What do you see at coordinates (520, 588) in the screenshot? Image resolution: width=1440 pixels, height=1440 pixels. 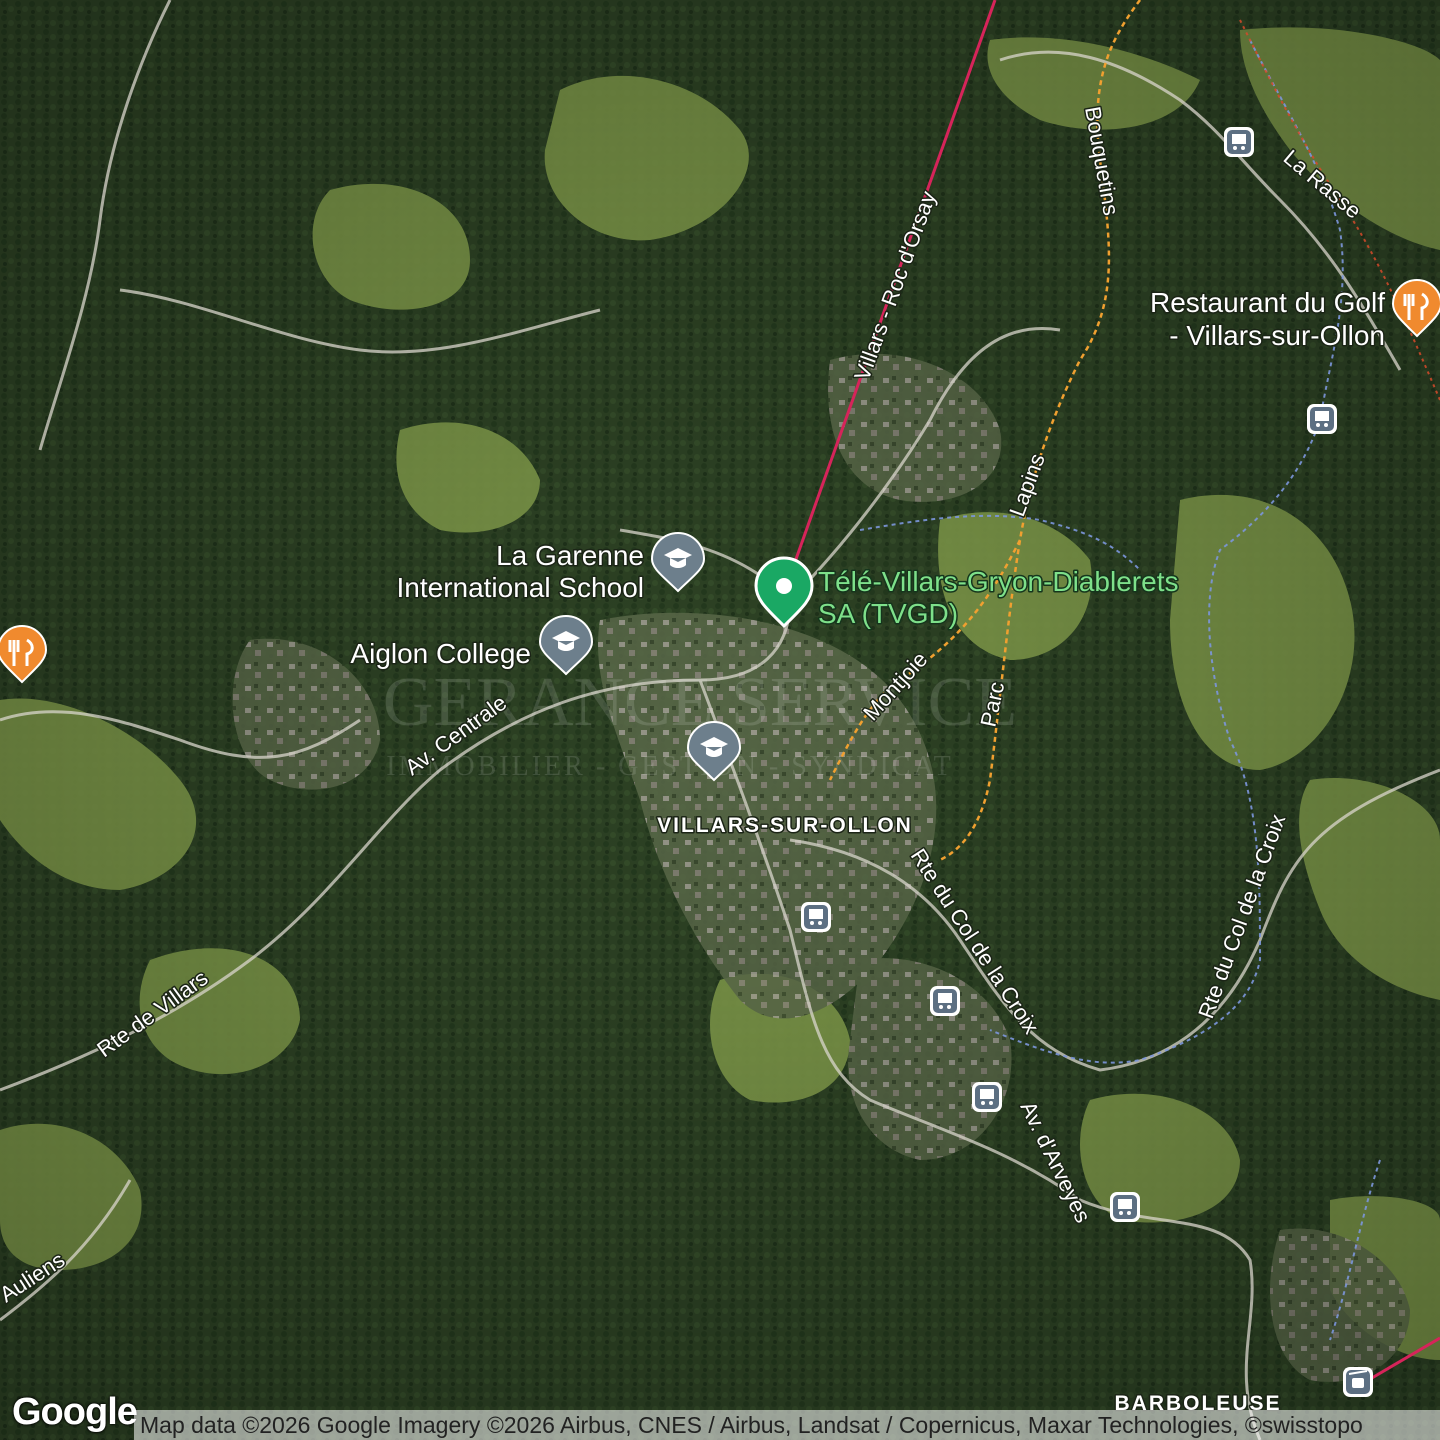 I see `poi-label-la-garenne-line2: International School` at bounding box center [520, 588].